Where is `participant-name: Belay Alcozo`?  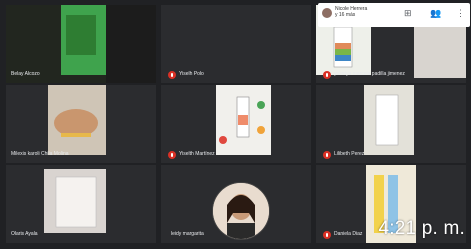 participant-name: Belay Alcozo is located at coordinates (25, 74).